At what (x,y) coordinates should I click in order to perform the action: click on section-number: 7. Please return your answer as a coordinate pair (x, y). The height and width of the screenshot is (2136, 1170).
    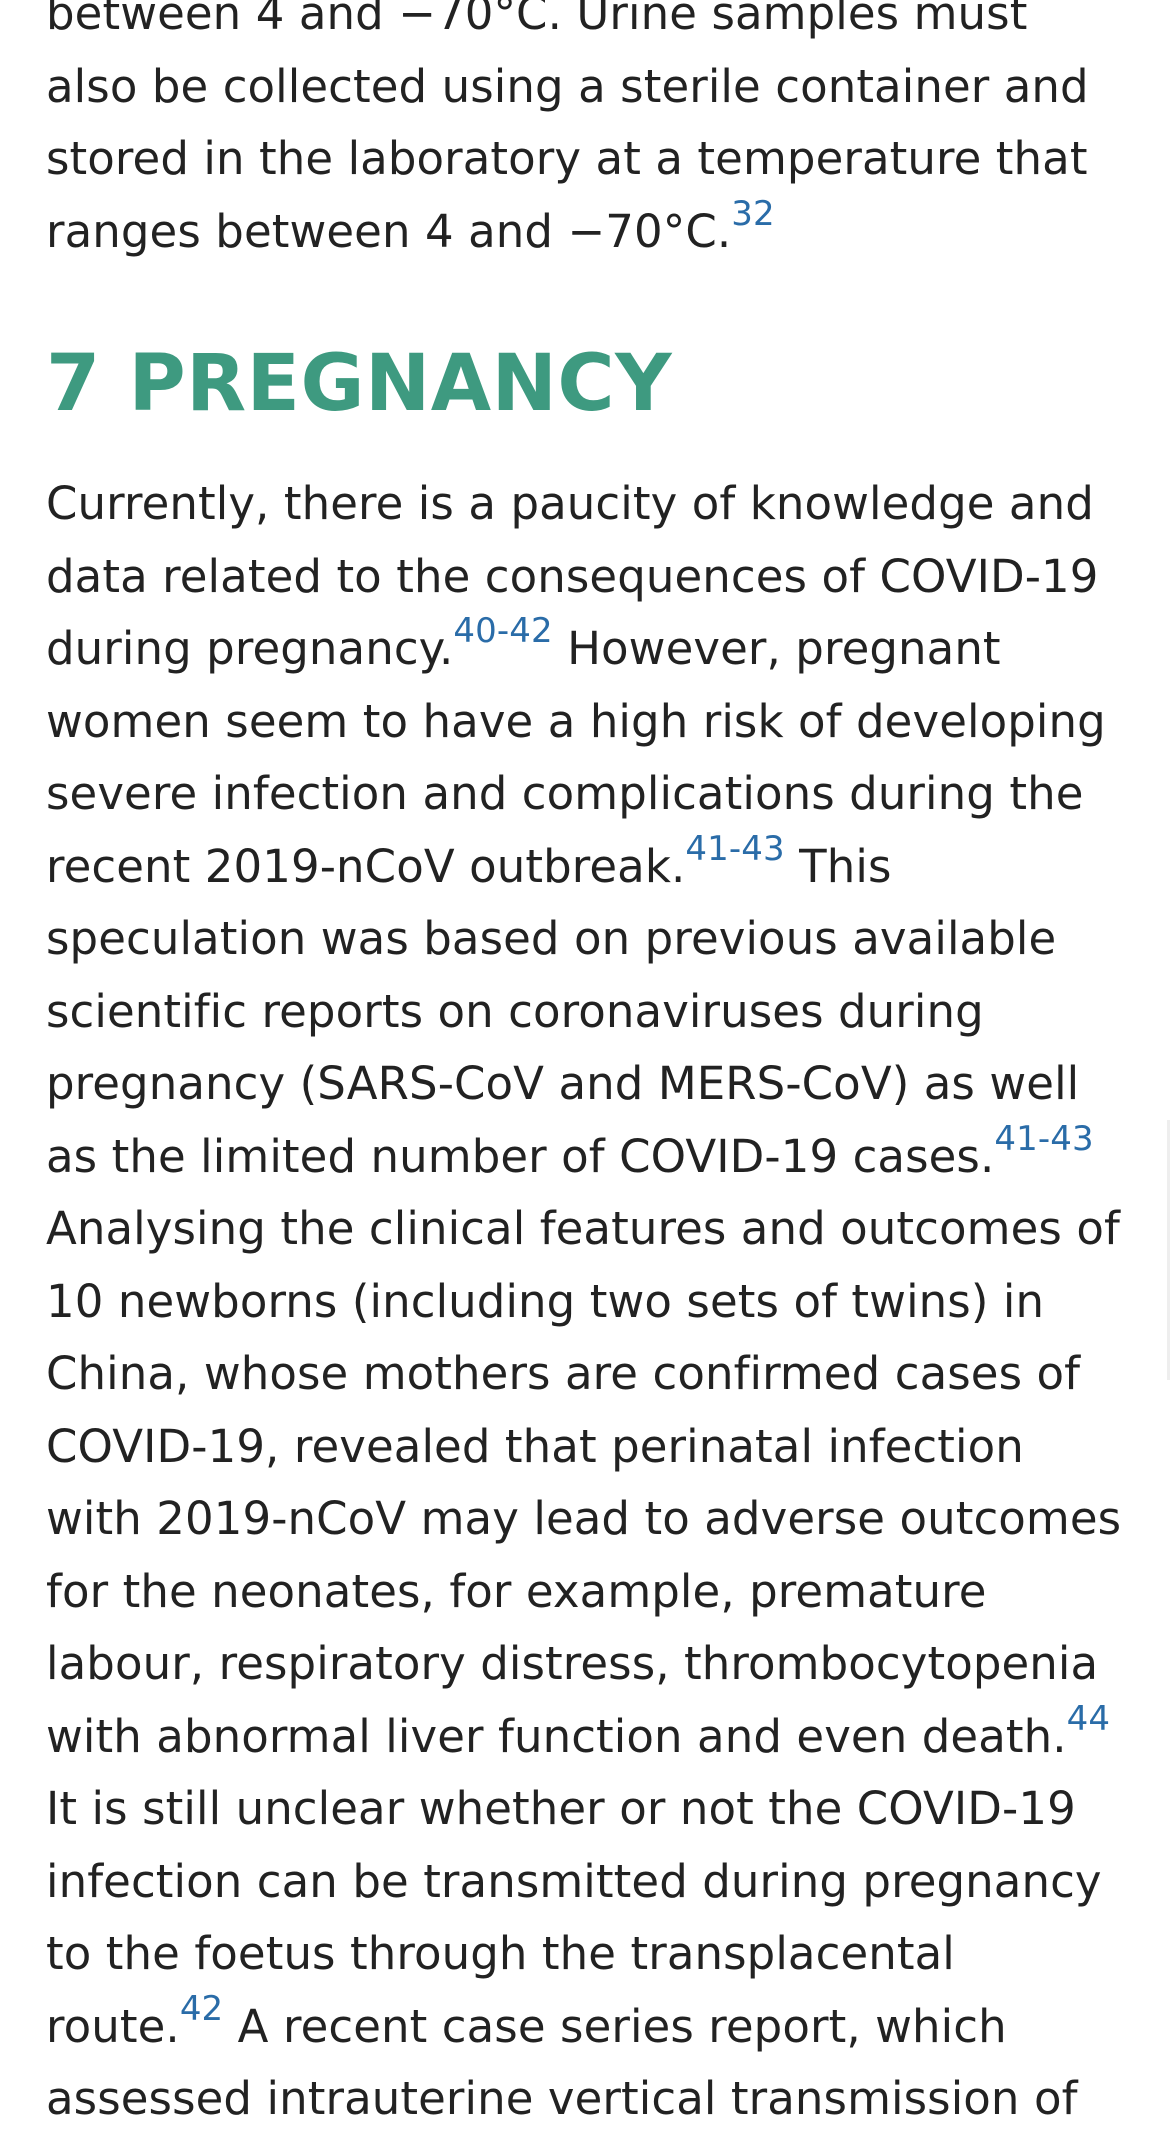
    Looking at the image, I should click on (73, 384).